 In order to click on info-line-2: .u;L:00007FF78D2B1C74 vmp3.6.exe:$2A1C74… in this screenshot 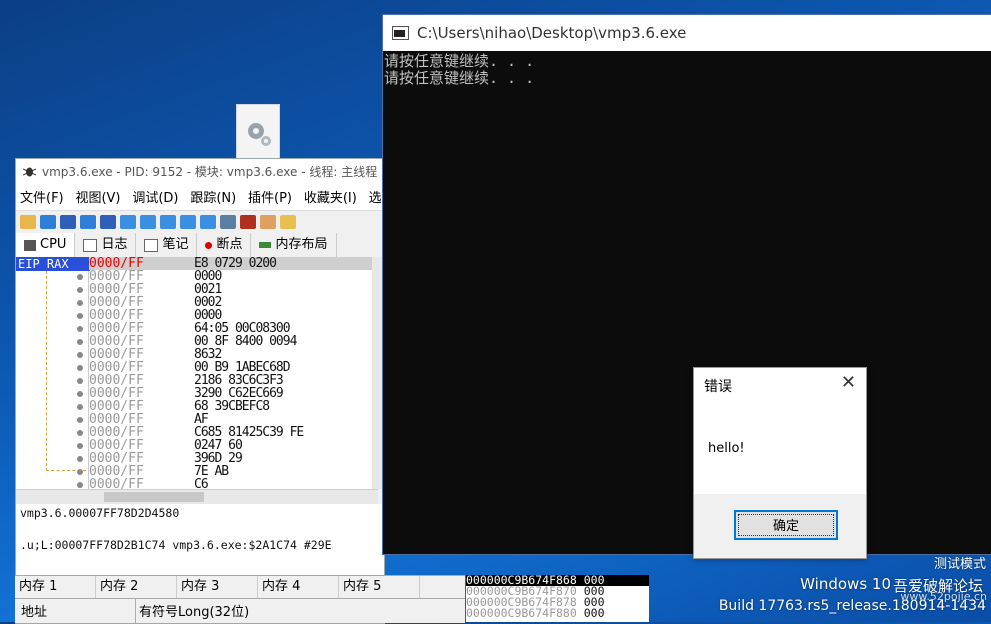, I will do `click(176, 545)`.